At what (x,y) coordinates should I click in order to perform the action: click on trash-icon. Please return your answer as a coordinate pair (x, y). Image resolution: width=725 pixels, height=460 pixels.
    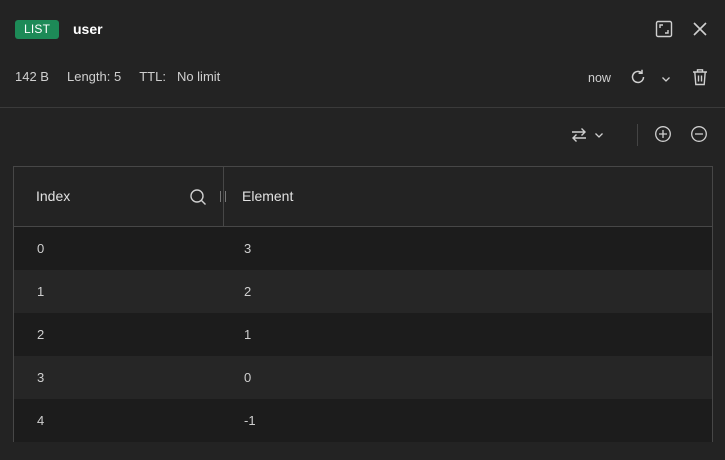
    Looking at the image, I should click on (700, 77).